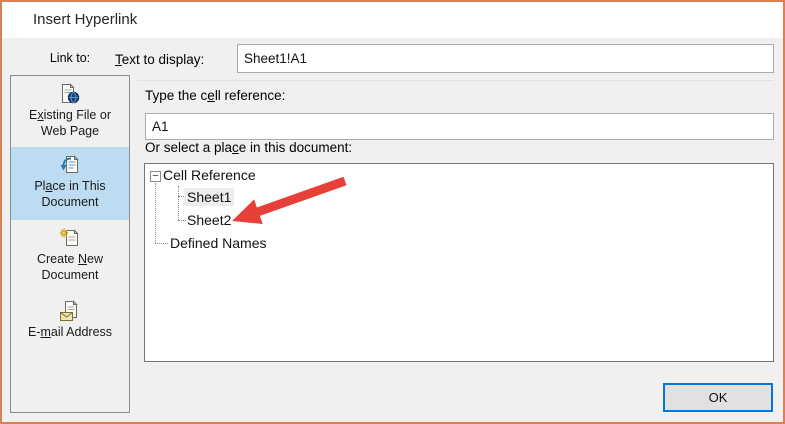 The image size is (785, 424). What do you see at coordinates (69, 310) in the screenshot?
I see `email-address-icon` at bounding box center [69, 310].